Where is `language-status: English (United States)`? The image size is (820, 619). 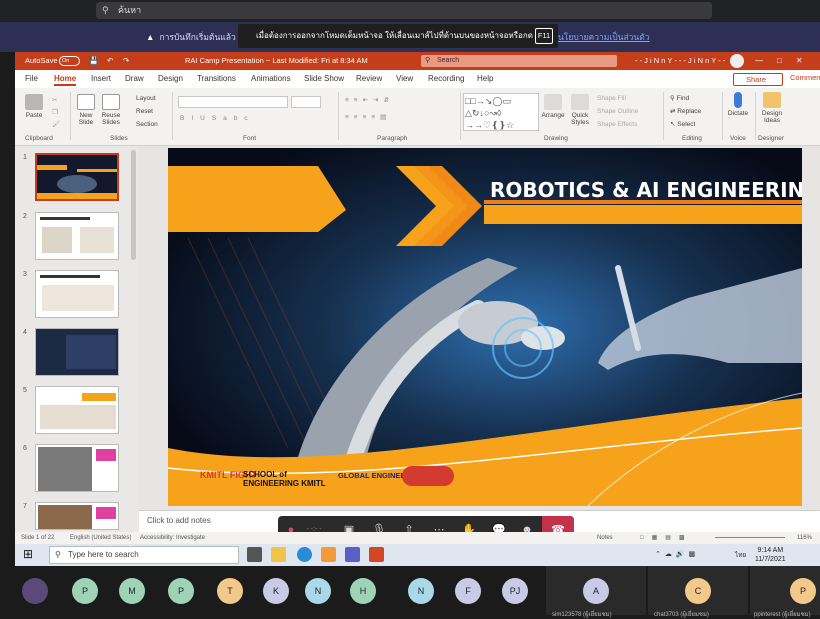 language-status: English (United States) is located at coordinates (100, 538).